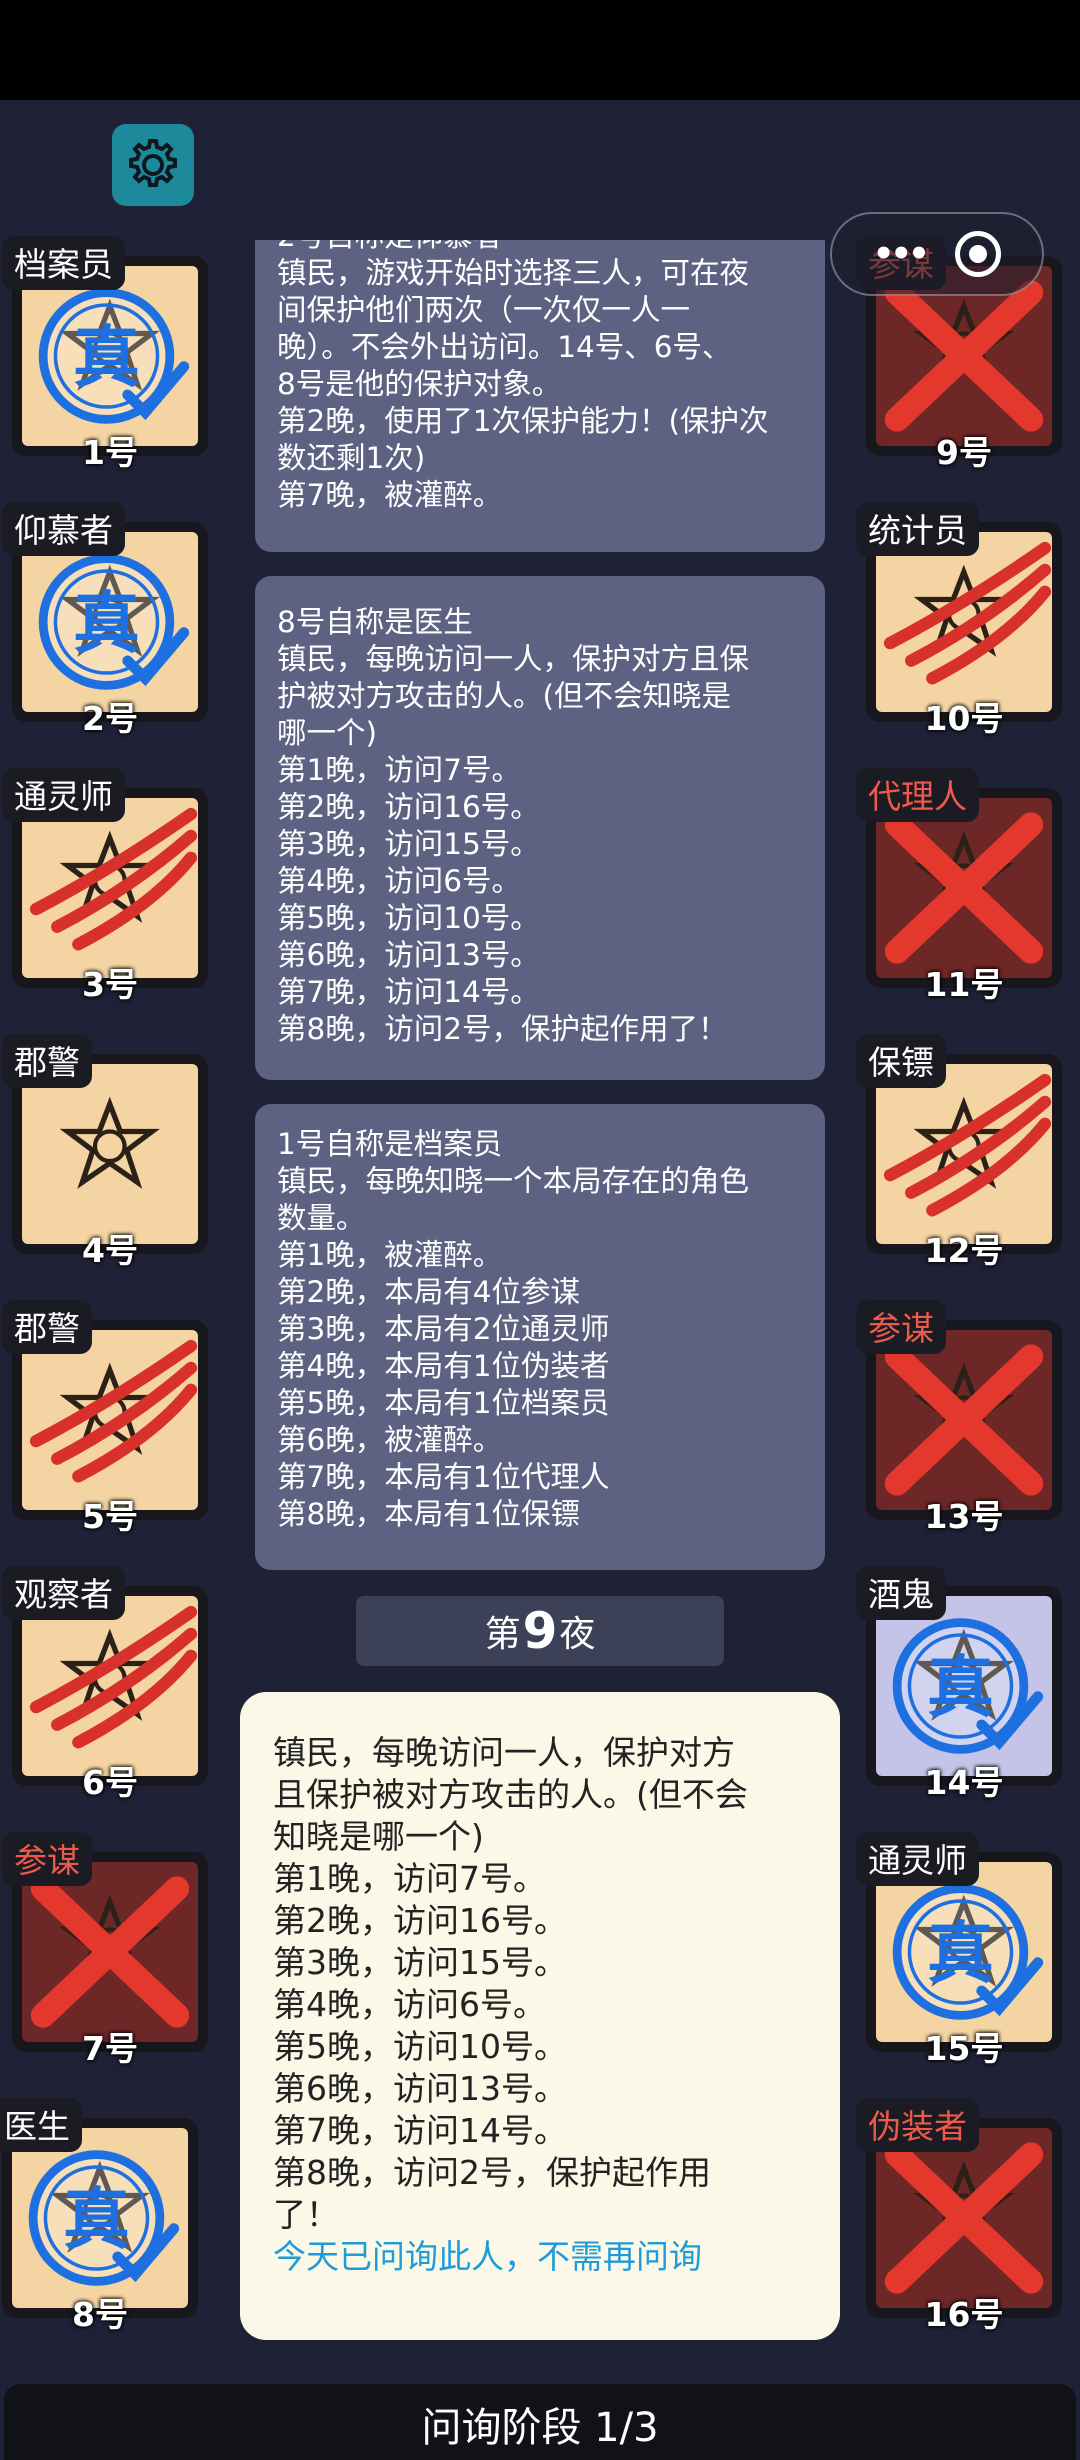 This screenshot has width=1080, height=2460. I want to click on log-line: 第5晚，本局有1位档案员, so click(443, 1403).